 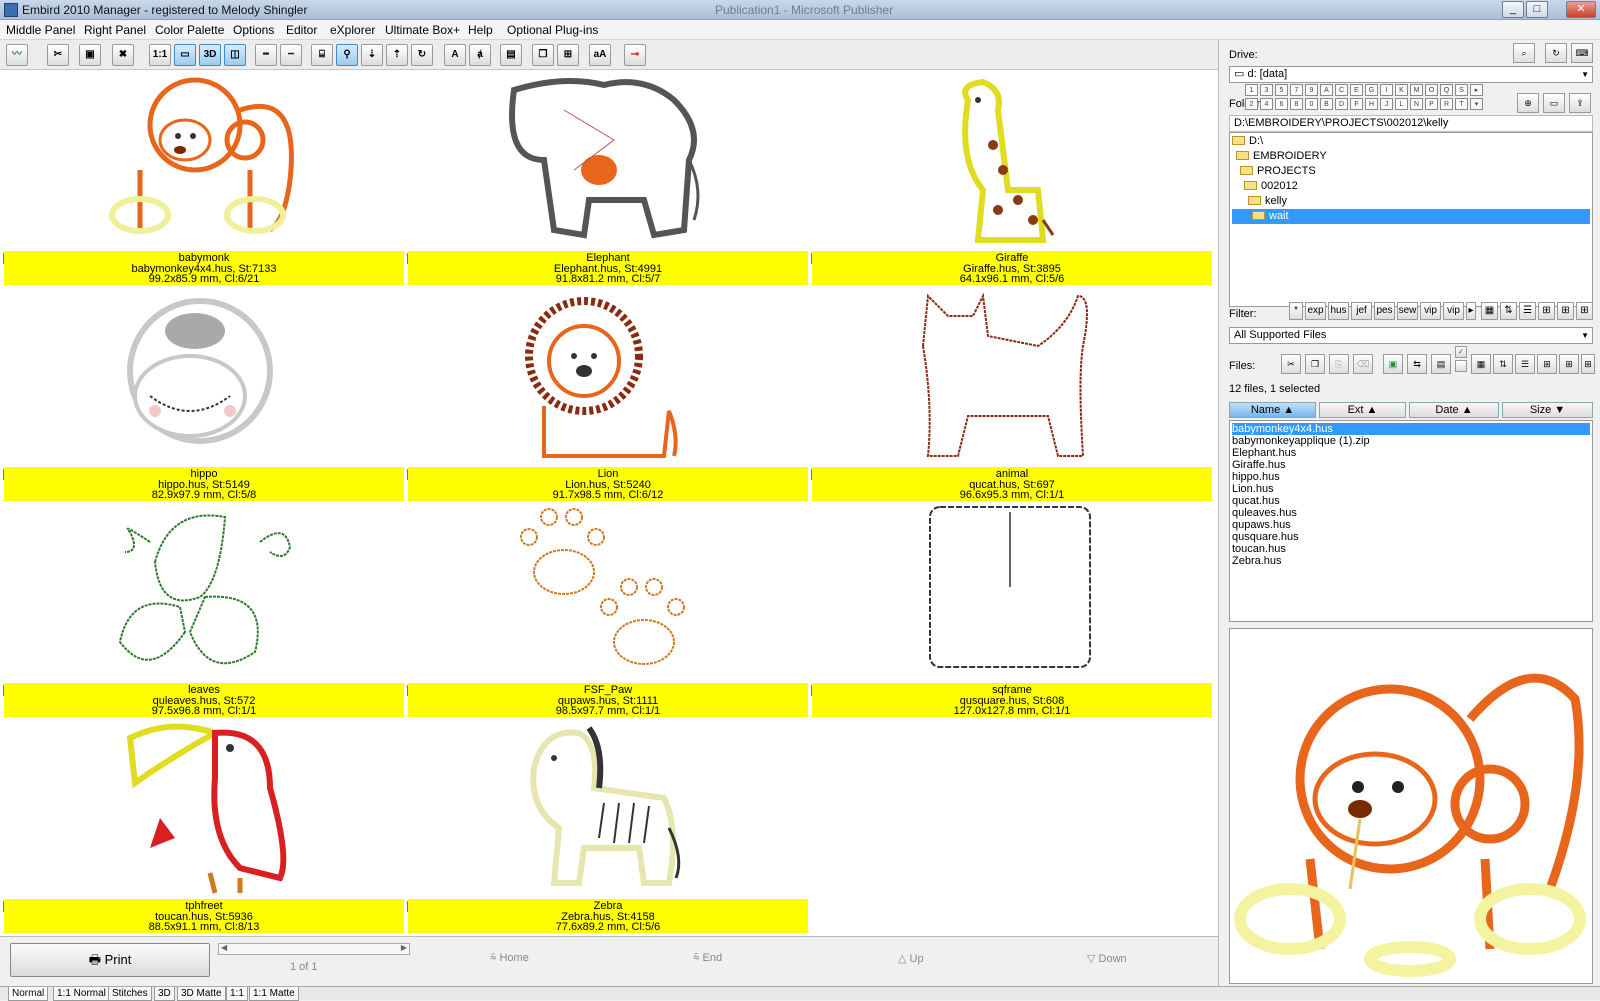 I want to click on file-item: babymonkey4x4.hus, so click(x=1411, y=429).